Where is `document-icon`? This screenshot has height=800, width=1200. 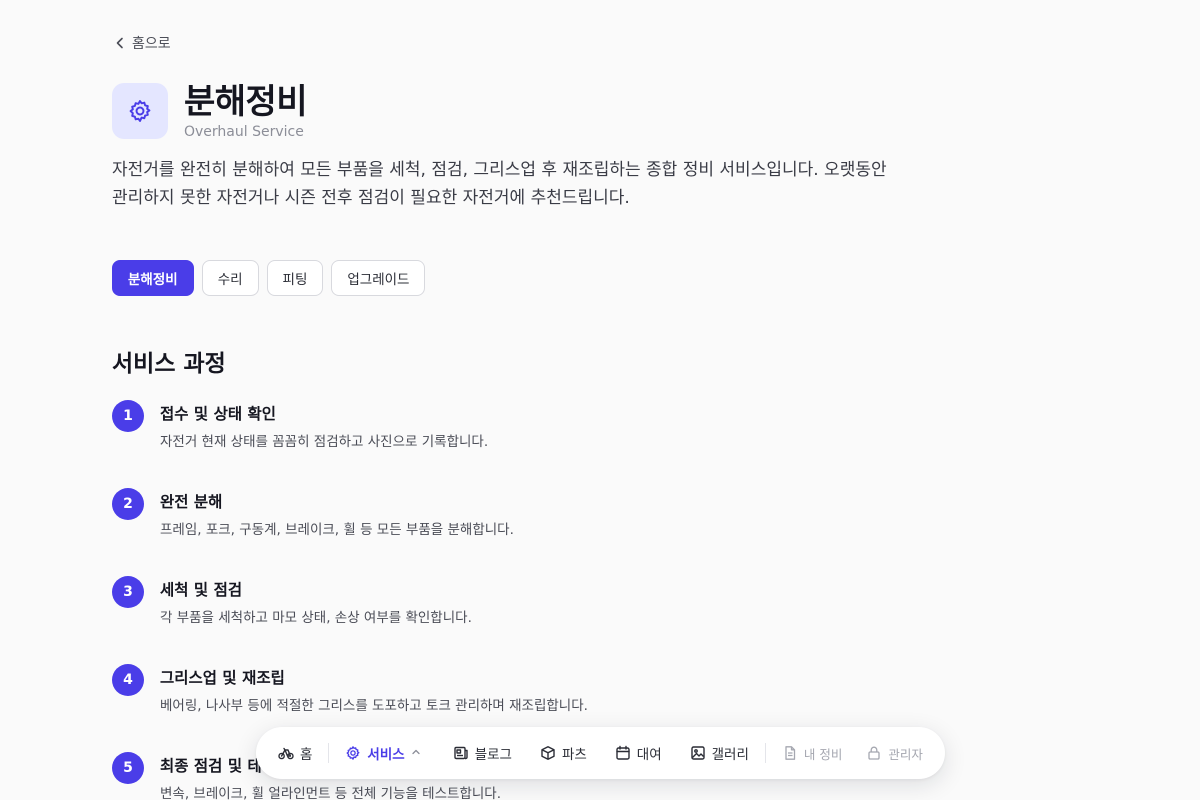
document-icon is located at coordinates (790, 753).